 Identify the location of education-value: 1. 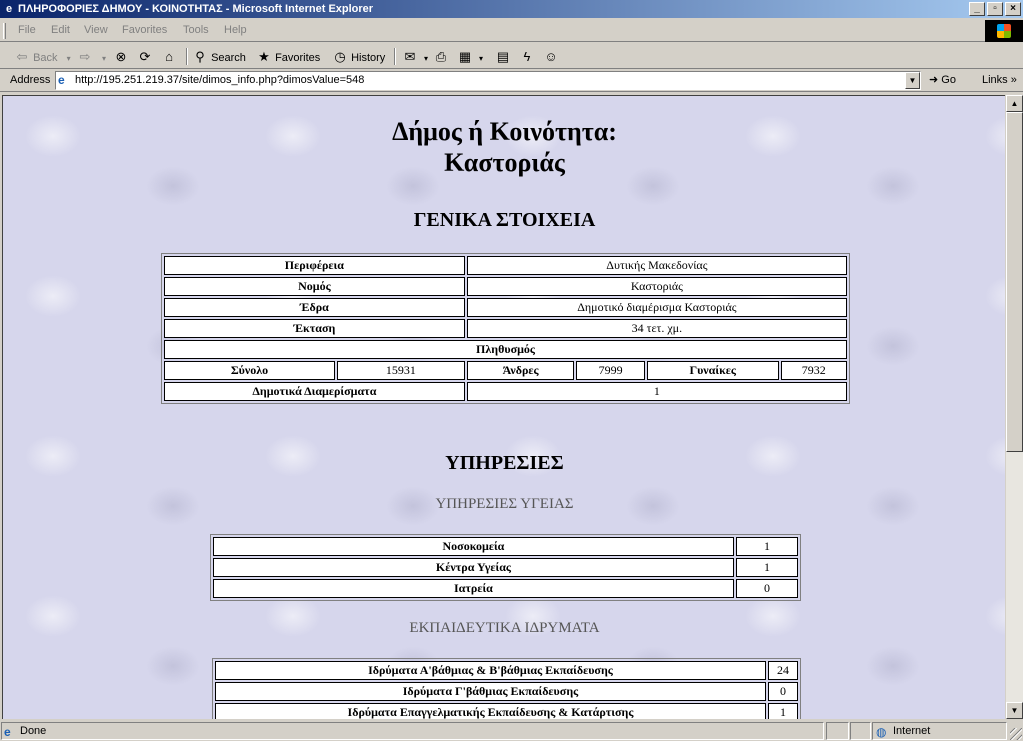
(782, 711).